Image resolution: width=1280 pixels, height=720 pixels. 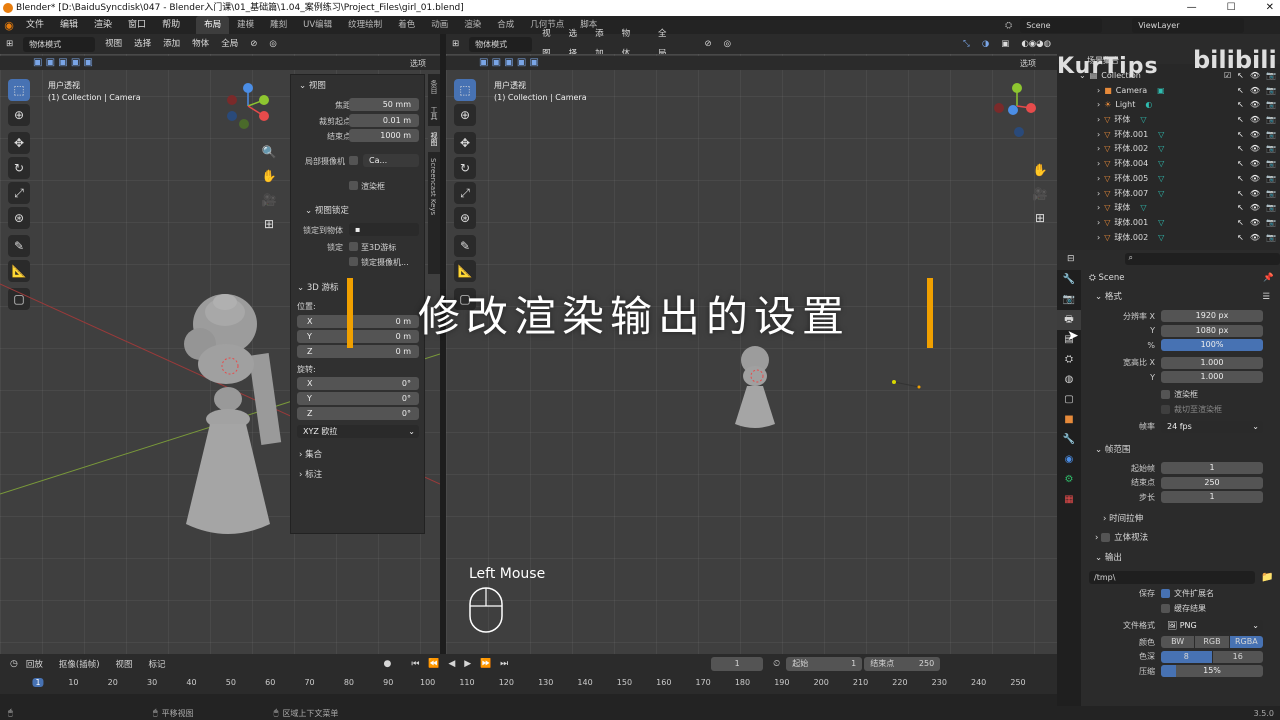 What do you see at coordinates (406, 25) in the screenshot?
I see `tab-shading: 着色` at bounding box center [406, 25].